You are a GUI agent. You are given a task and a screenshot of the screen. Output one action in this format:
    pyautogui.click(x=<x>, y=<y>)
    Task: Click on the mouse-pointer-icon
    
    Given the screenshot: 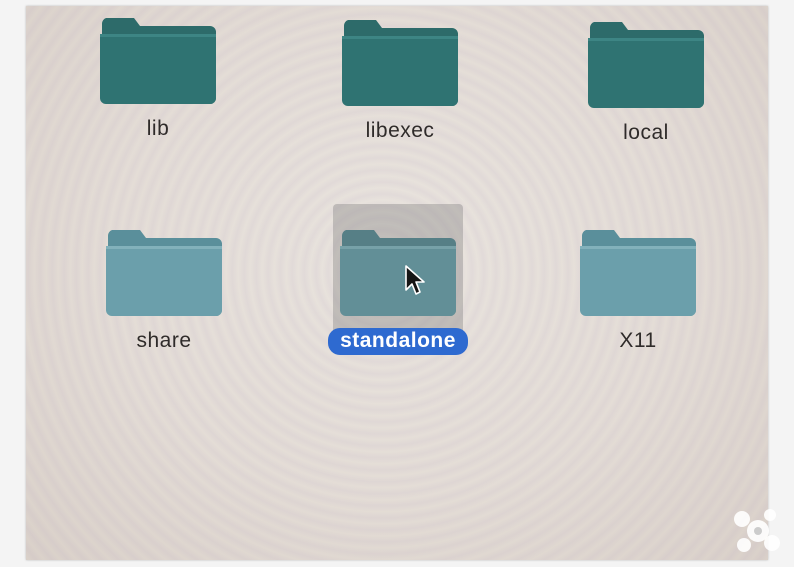 What is the action you would take?
    pyautogui.click(x=415, y=280)
    